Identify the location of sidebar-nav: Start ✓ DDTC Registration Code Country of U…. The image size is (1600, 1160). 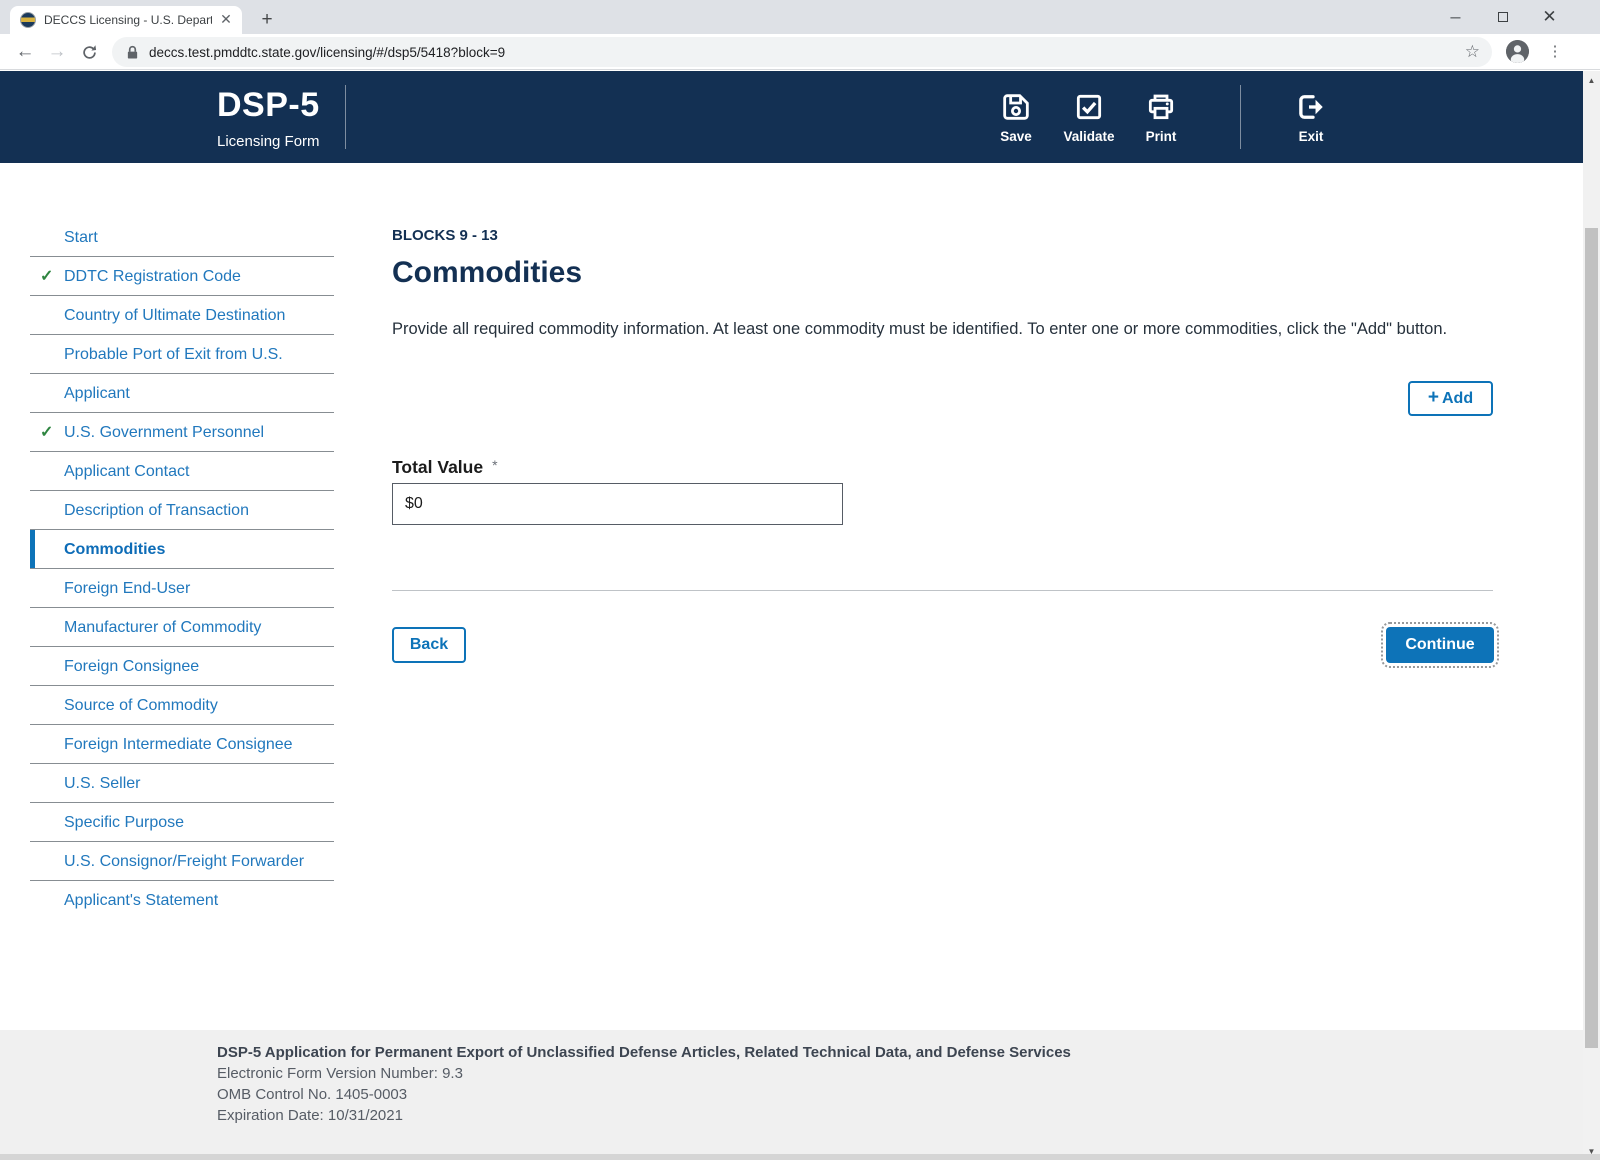
(182, 569).